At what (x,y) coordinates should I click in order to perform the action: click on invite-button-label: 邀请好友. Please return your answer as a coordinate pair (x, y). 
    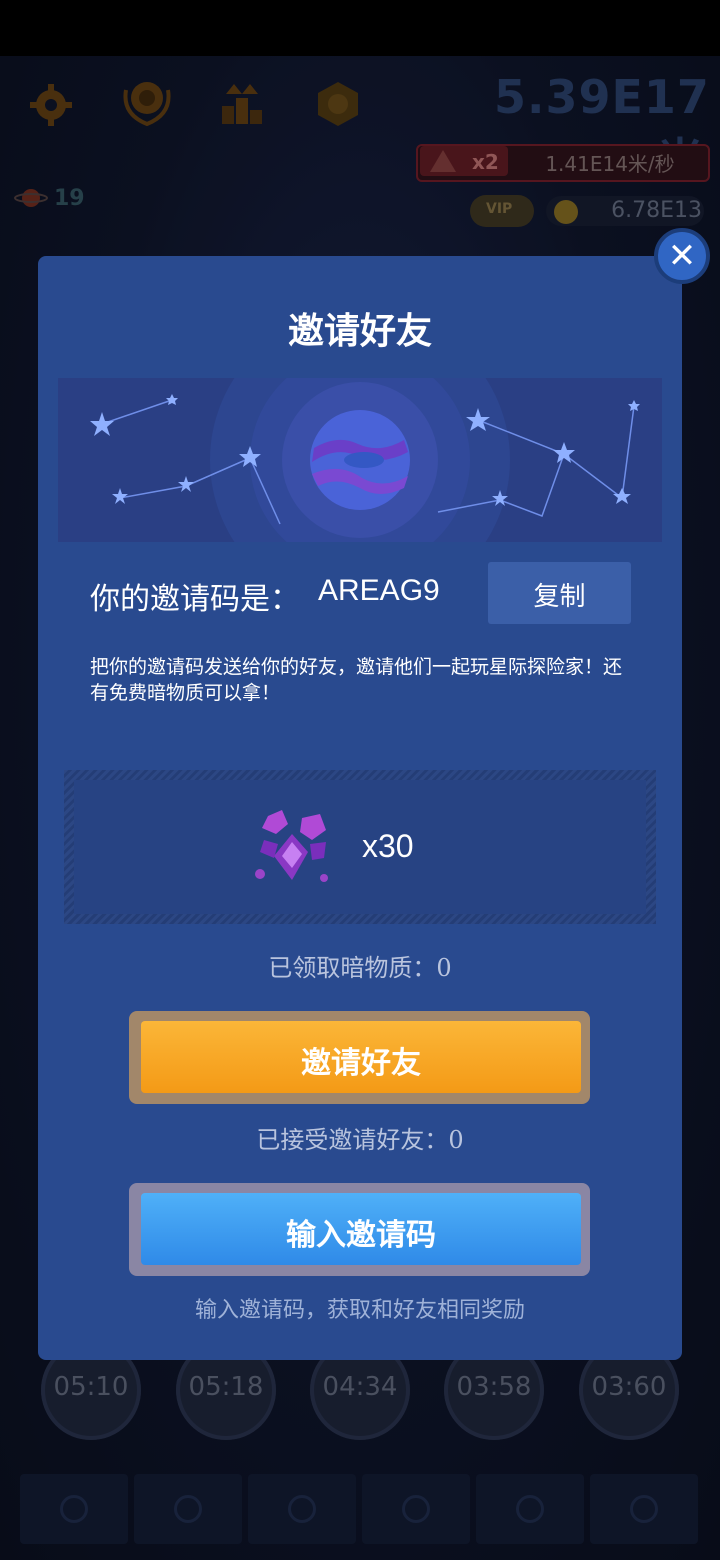
    Looking at the image, I should click on (361, 1063).